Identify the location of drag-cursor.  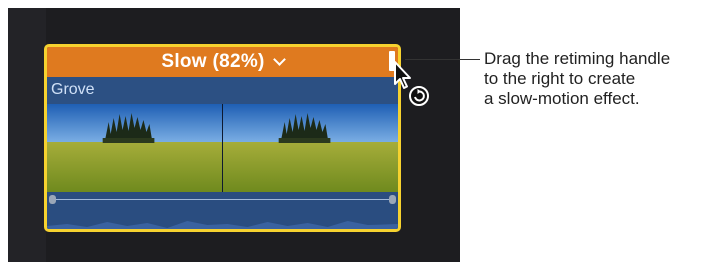
(413, 85).